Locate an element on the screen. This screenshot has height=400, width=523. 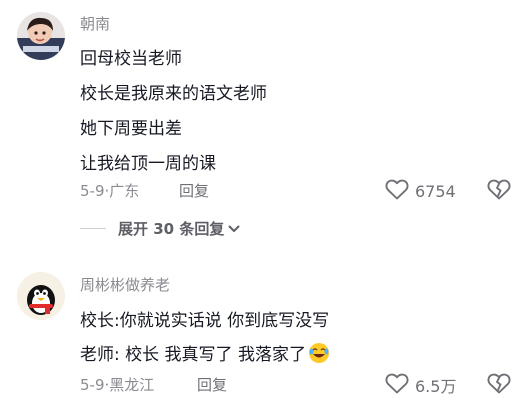
like-count: 6.5万 is located at coordinates (436, 386).